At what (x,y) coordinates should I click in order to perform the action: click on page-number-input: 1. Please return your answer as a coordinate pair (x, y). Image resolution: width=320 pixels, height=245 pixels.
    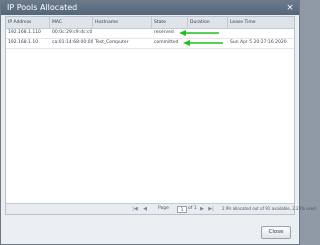
    Looking at the image, I should click on (182, 209).